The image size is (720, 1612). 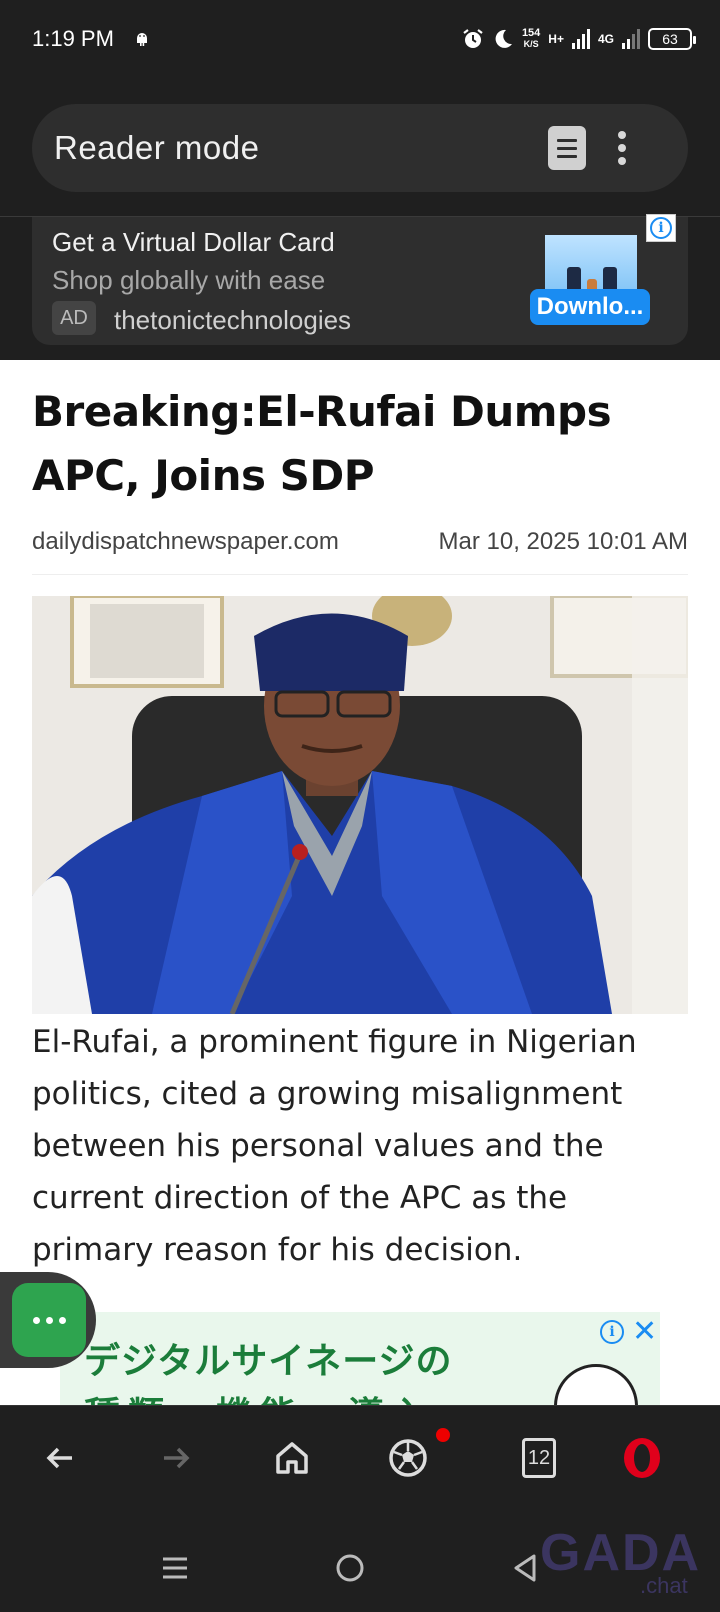 I want to click on ad-title: Get a Virtual Dollar Card, so click(x=193, y=242).